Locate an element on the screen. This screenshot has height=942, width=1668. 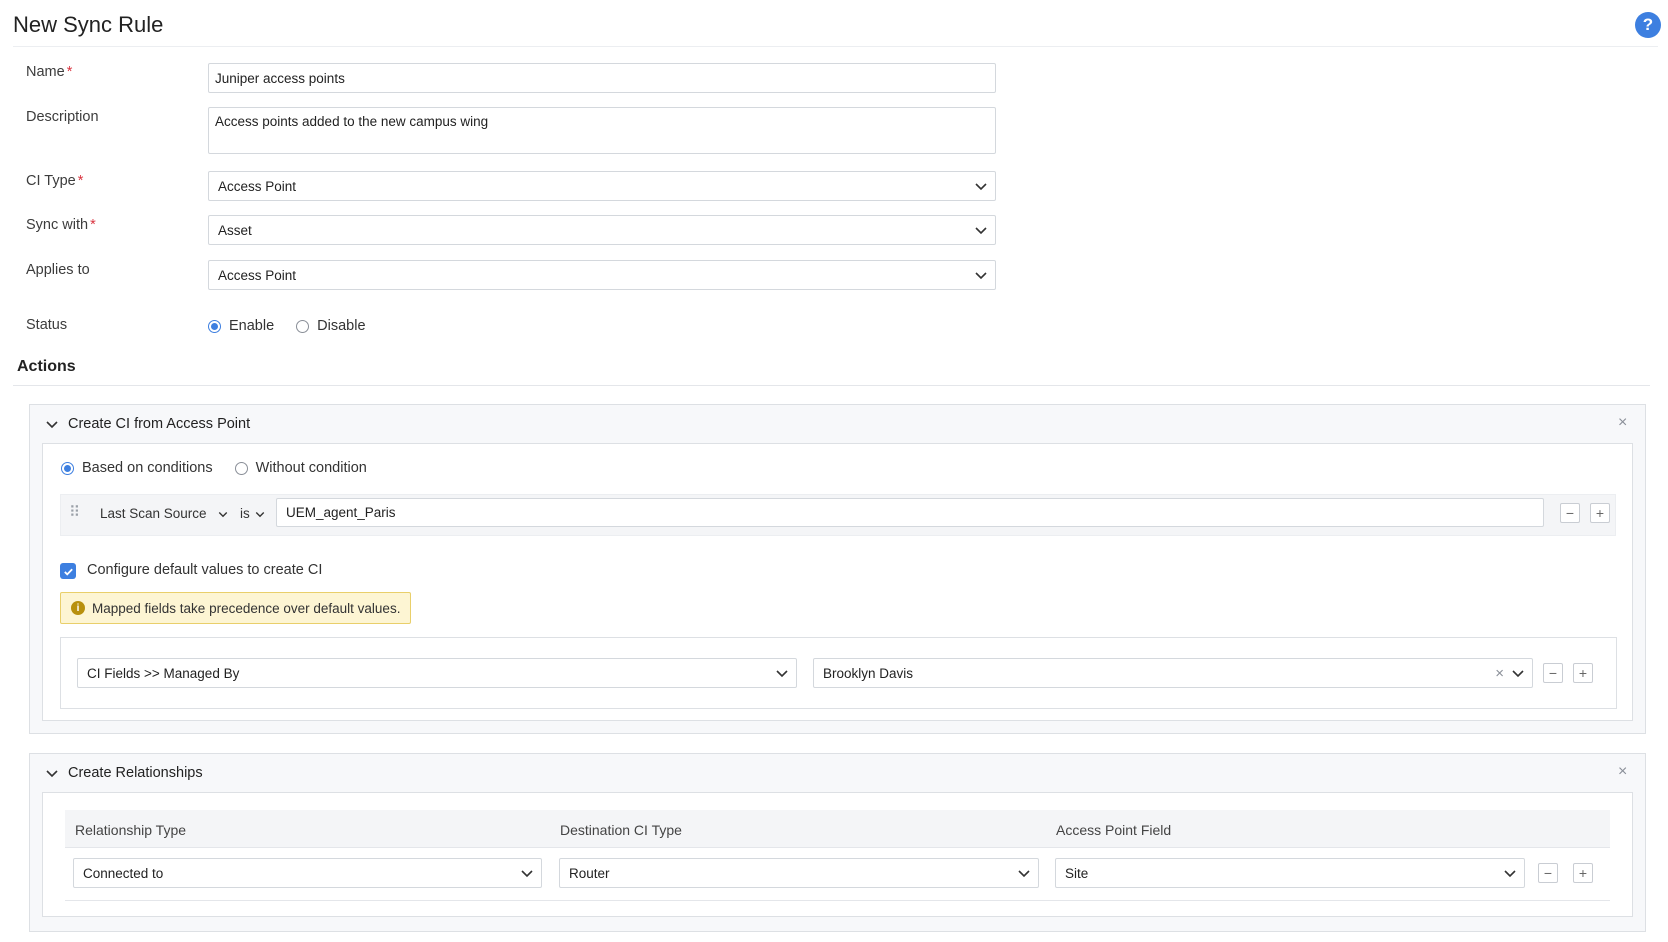
ci-type-value: Access Point is located at coordinates (257, 186).